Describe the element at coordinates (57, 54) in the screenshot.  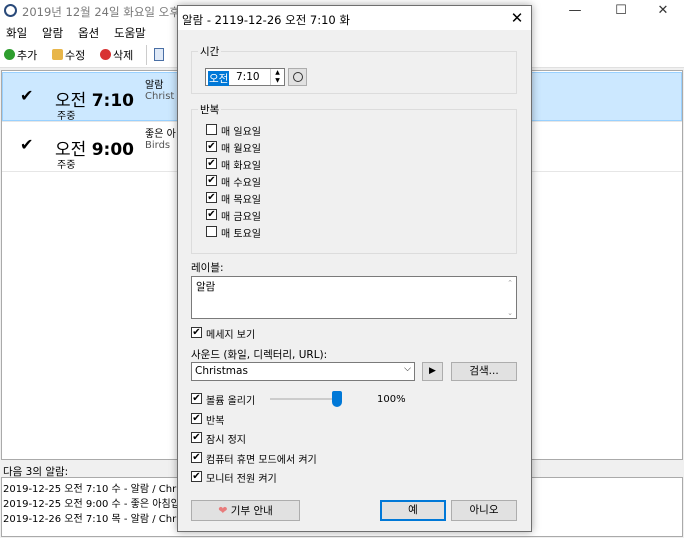
I see `edit-icon` at that location.